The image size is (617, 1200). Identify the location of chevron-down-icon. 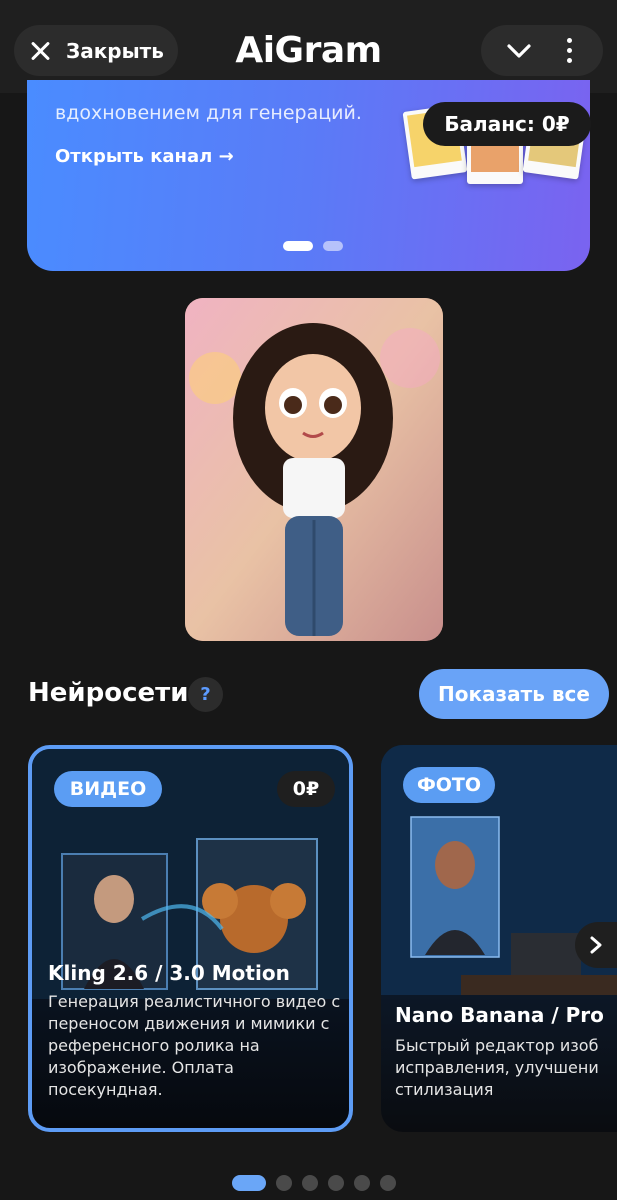
(519, 51).